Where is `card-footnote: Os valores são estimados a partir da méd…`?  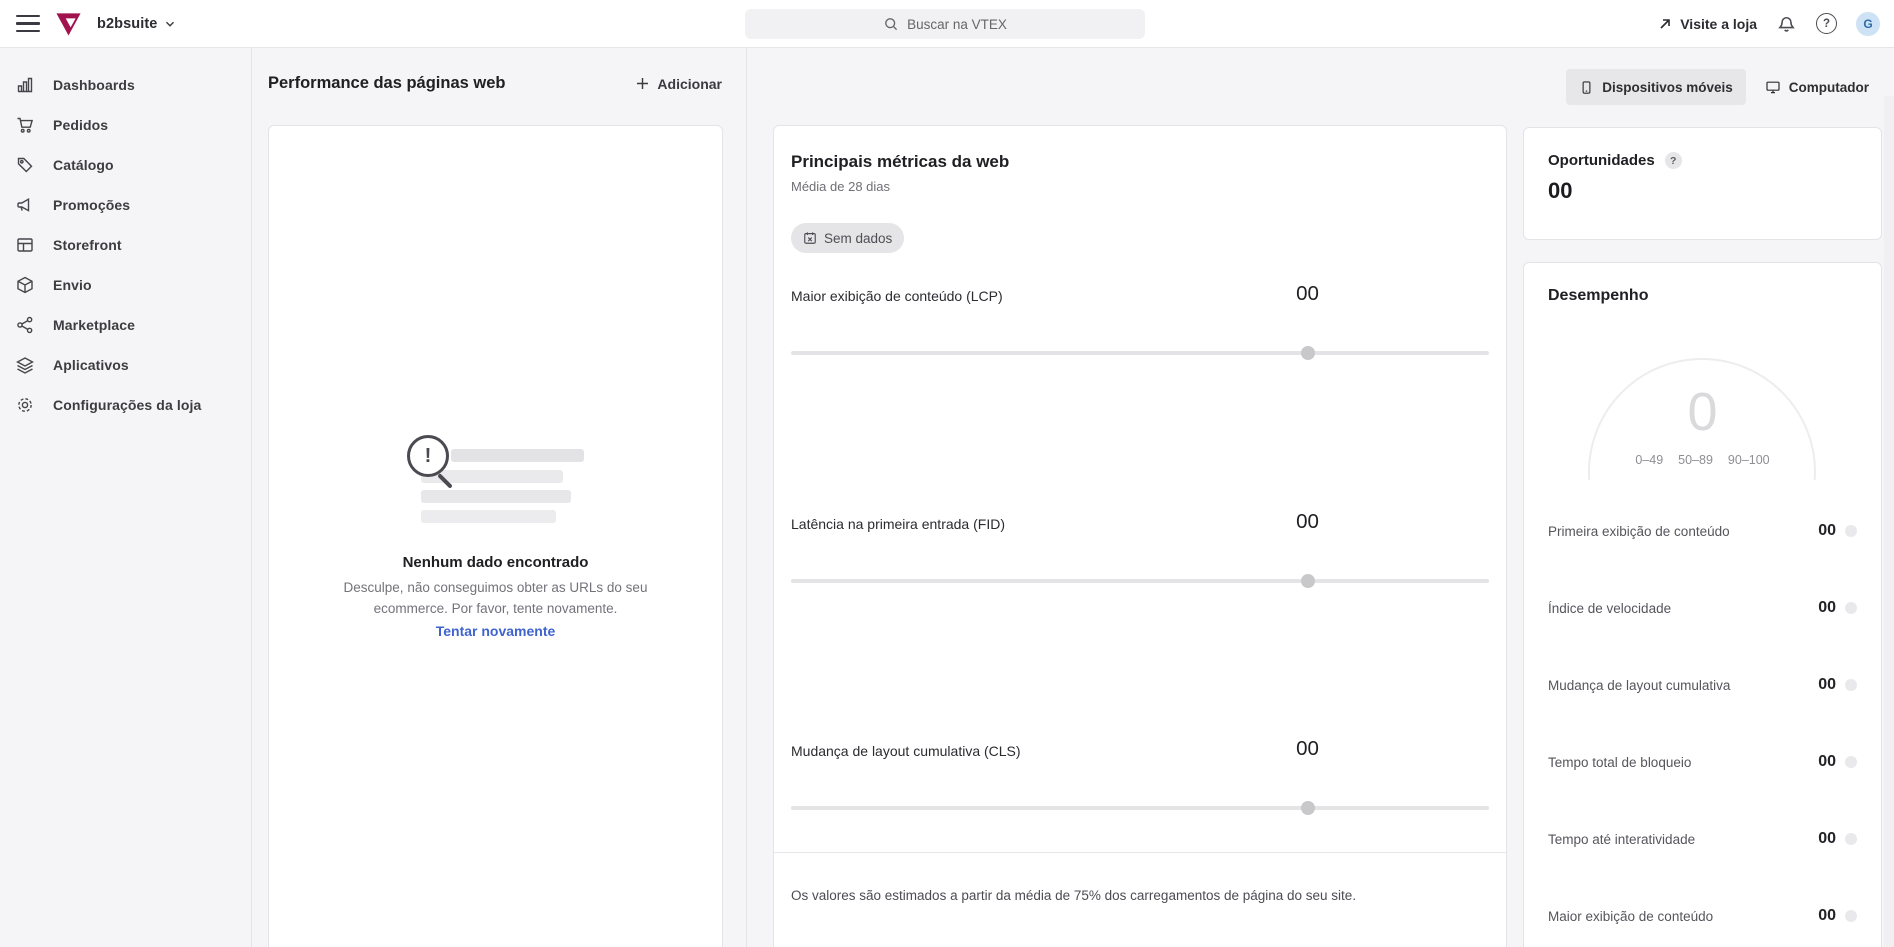 card-footnote: Os valores são estimados a partir da méd… is located at coordinates (1074, 895).